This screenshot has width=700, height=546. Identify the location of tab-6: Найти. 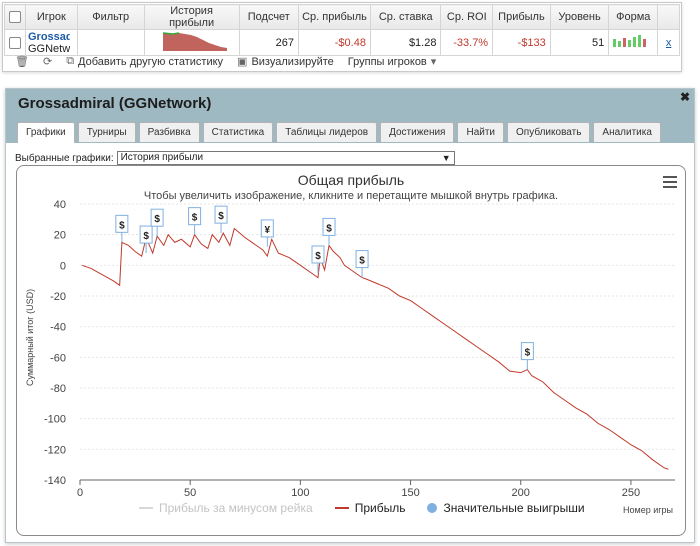
(481, 132).